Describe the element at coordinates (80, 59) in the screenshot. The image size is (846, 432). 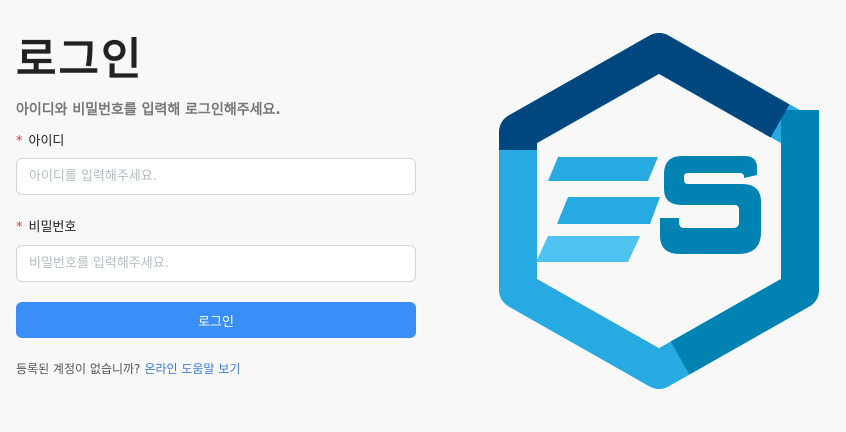
I see `page-title: 로그인` at that location.